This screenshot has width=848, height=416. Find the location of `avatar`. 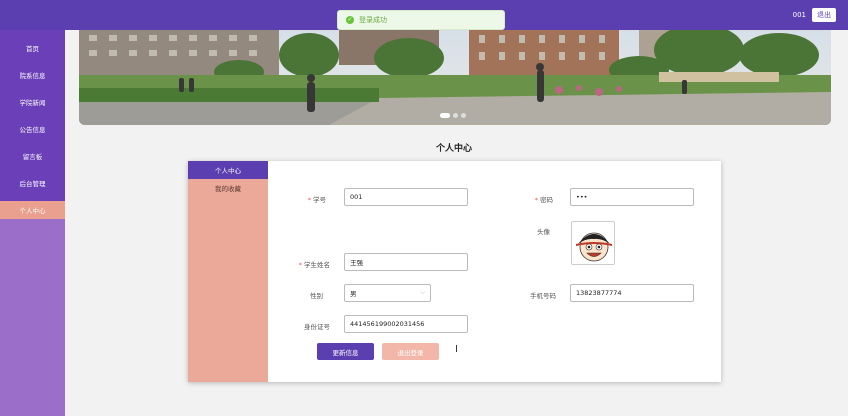

avatar is located at coordinates (593, 243).